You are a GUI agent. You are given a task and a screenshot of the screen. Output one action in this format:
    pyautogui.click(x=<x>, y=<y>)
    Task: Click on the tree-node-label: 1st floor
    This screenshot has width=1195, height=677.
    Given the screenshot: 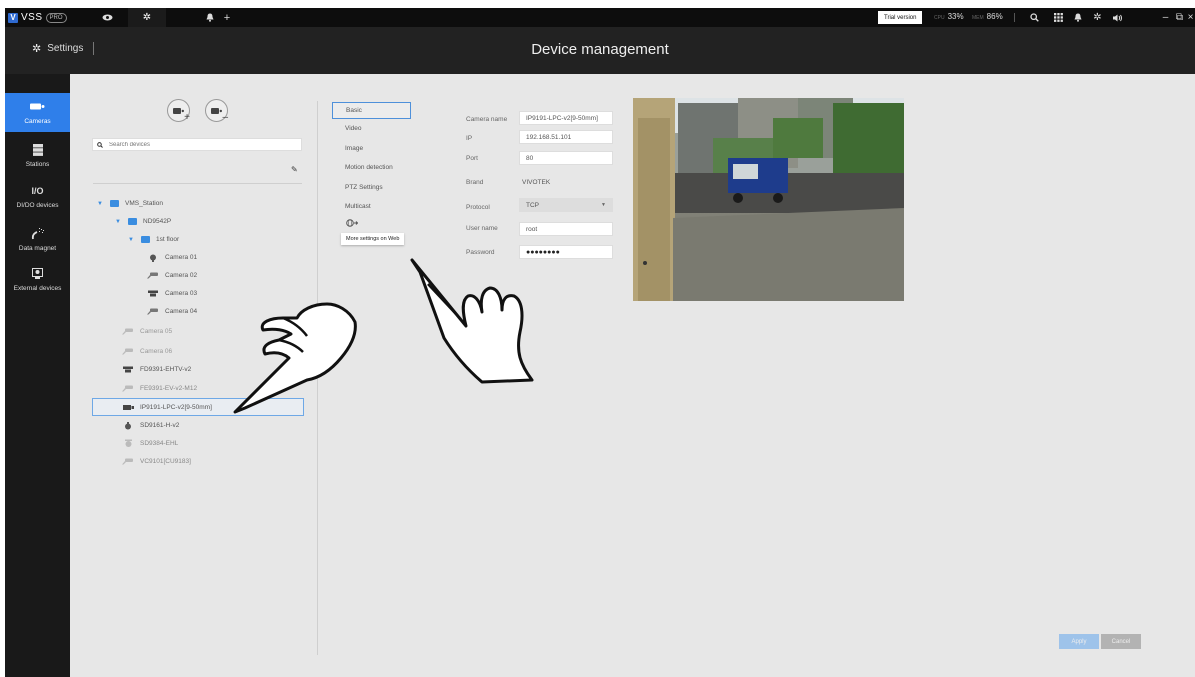 What is the action you would take?
    pyautogui.click(x=168, y=239)
    